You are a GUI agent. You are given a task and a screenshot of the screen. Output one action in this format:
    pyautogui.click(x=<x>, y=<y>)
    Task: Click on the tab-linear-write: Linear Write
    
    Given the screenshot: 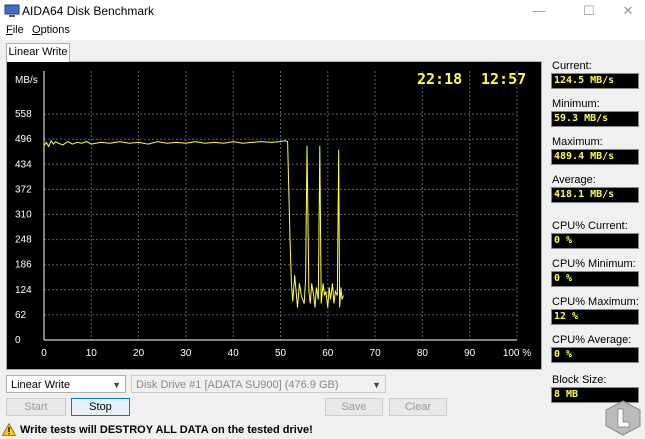 What is the action you would take?
    pyautogui.click(x=38, y=52)
    